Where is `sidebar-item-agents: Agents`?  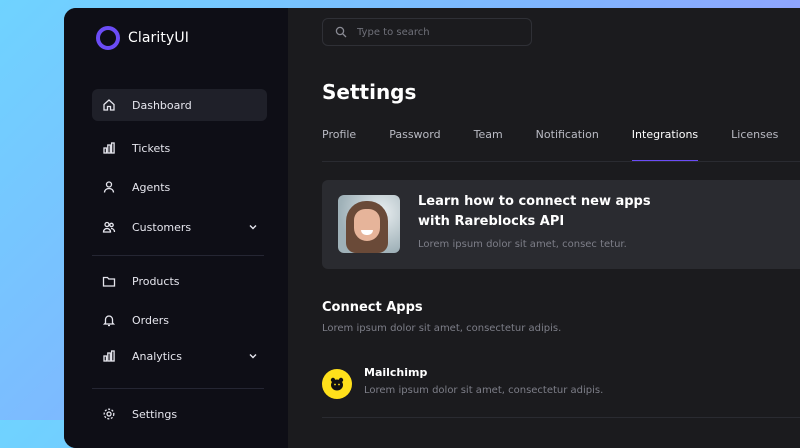
sidebar-item-agents: Agents is located at coordinates (179, 187).